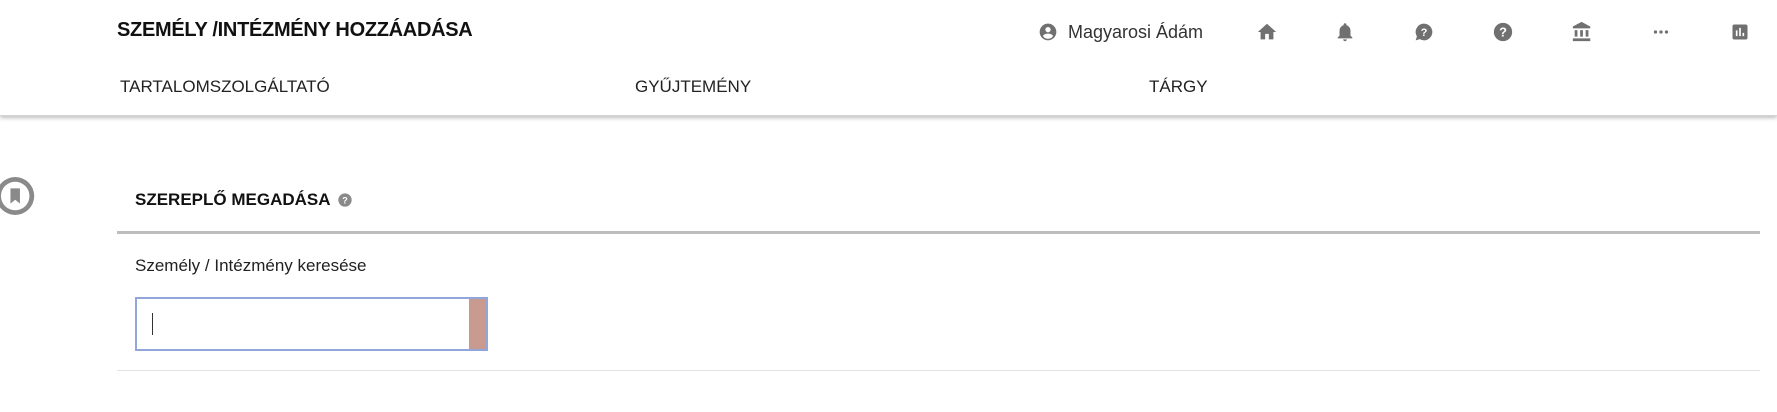  Describe the element at coordinates (152, 324) in the screenshot. I see `text-caret` at that location.